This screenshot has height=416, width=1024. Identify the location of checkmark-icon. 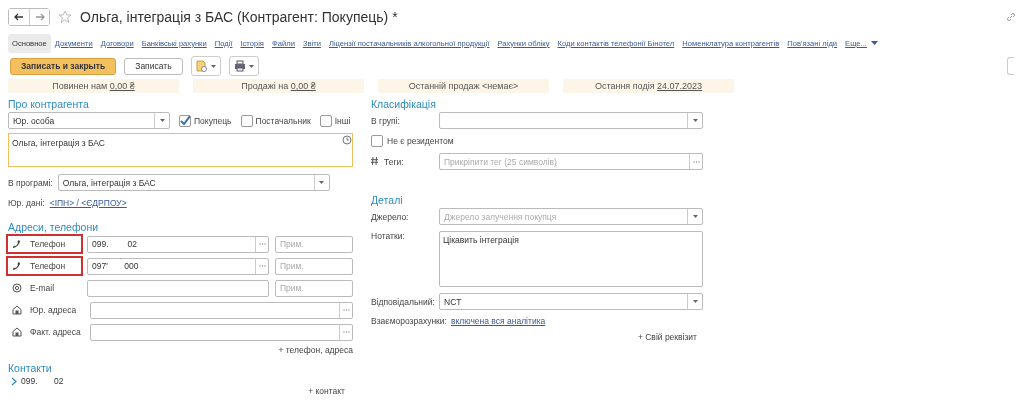
(185, 120).